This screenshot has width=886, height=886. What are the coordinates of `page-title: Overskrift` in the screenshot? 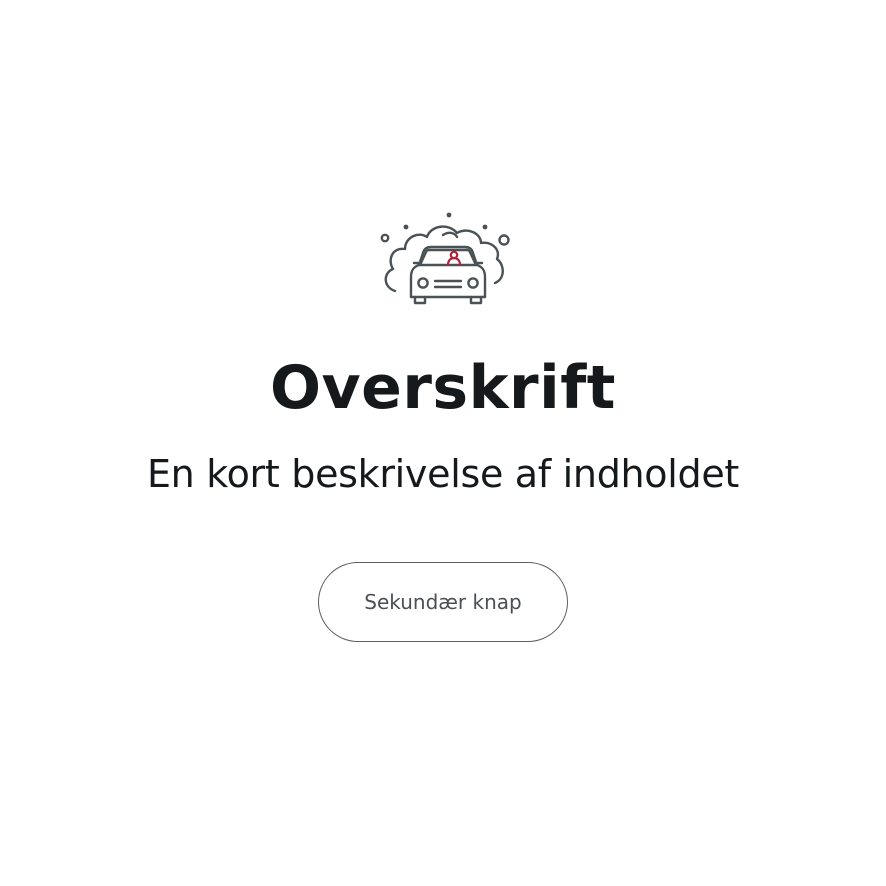 It's located at (443, 388).